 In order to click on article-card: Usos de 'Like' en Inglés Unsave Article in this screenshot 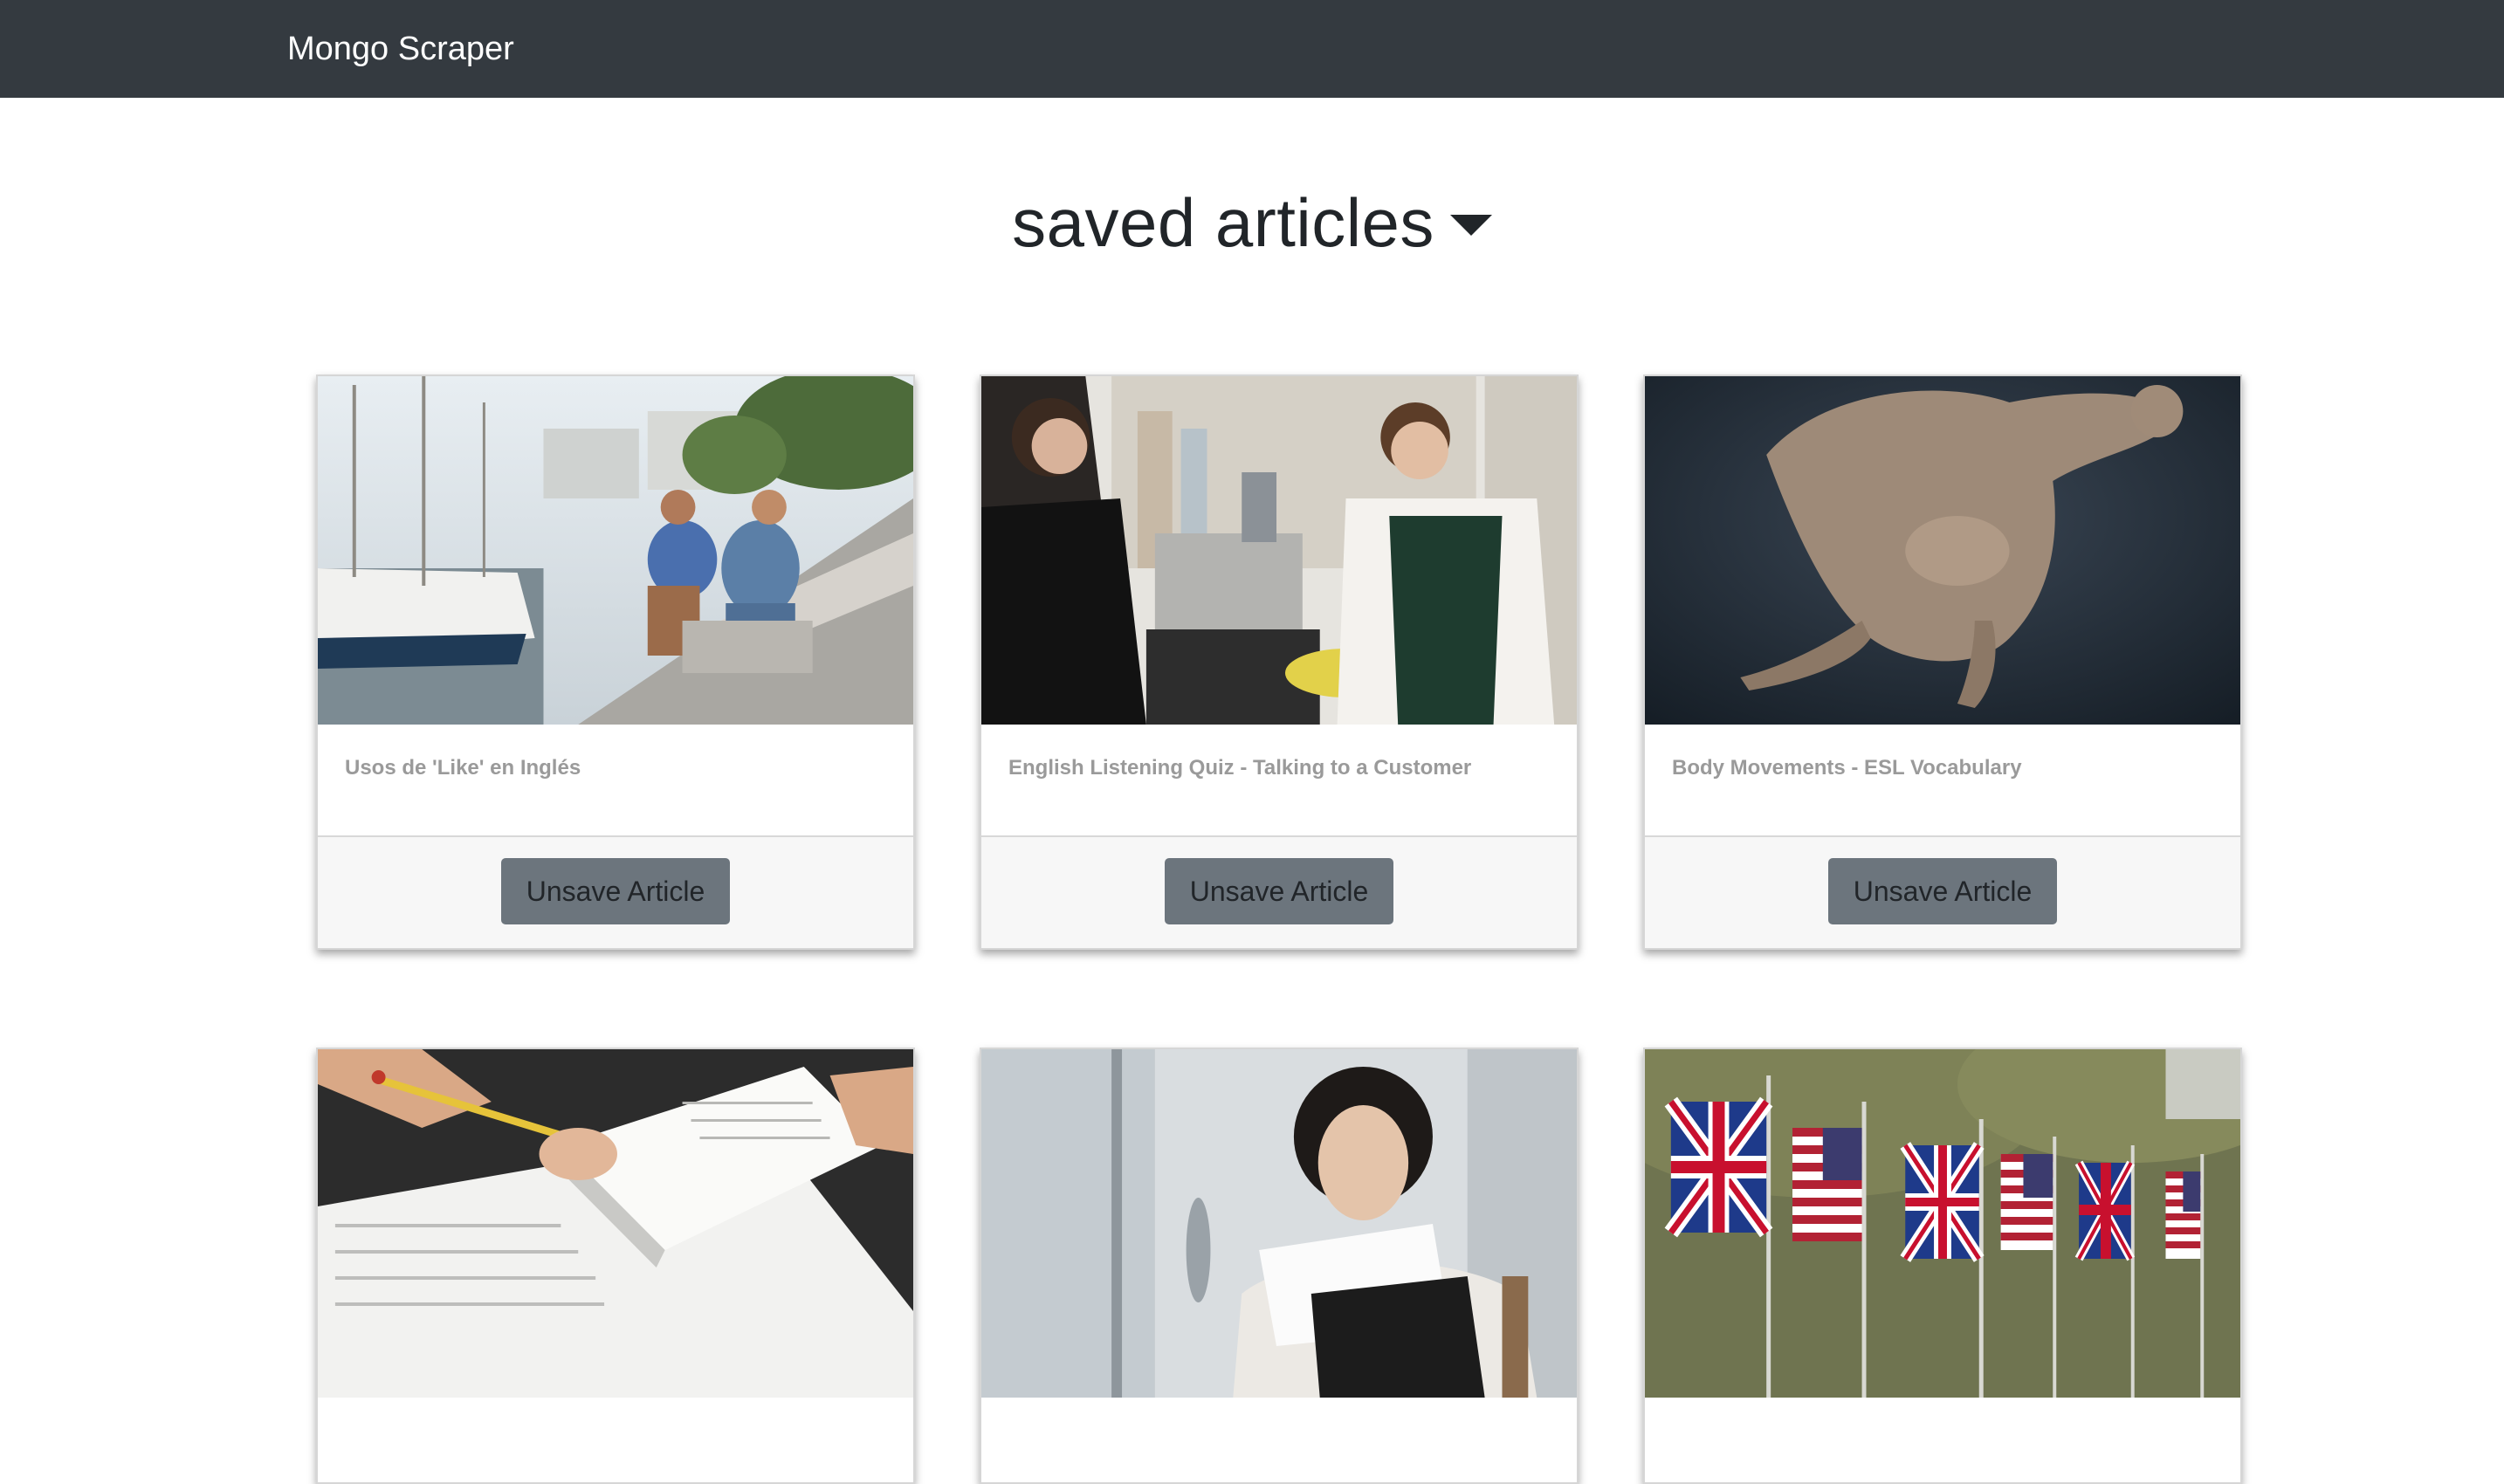, I will do `click(615, 662)`.